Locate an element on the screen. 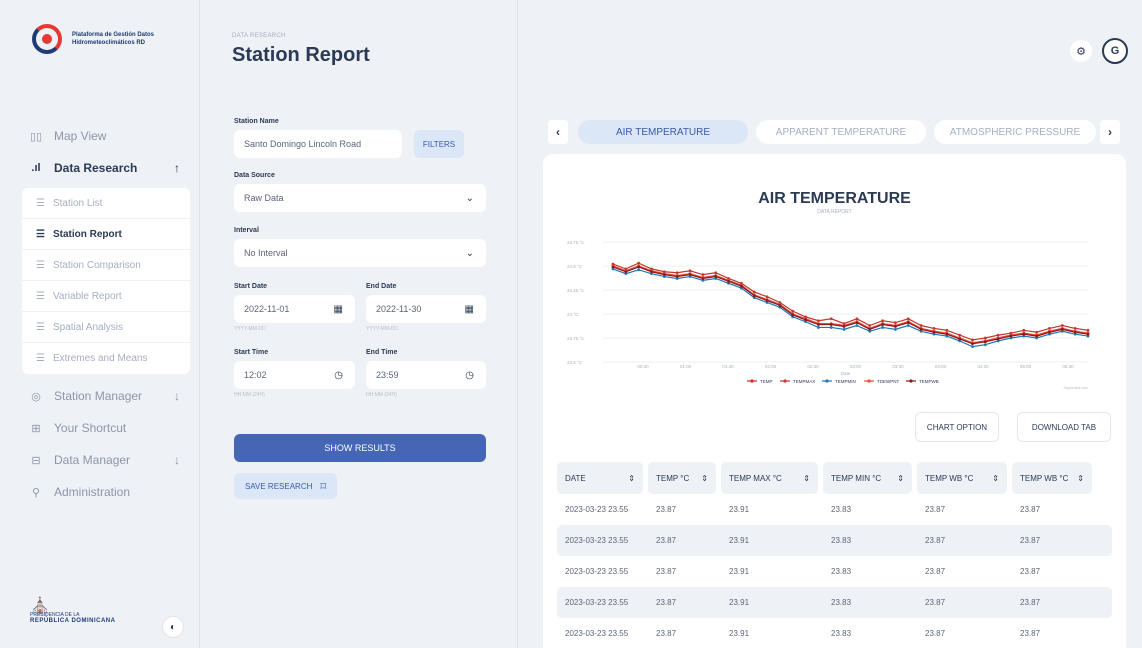 This screenshot has width=1142, height=648. legend-label: TDEWPNT is located at coordinates (888, 381).